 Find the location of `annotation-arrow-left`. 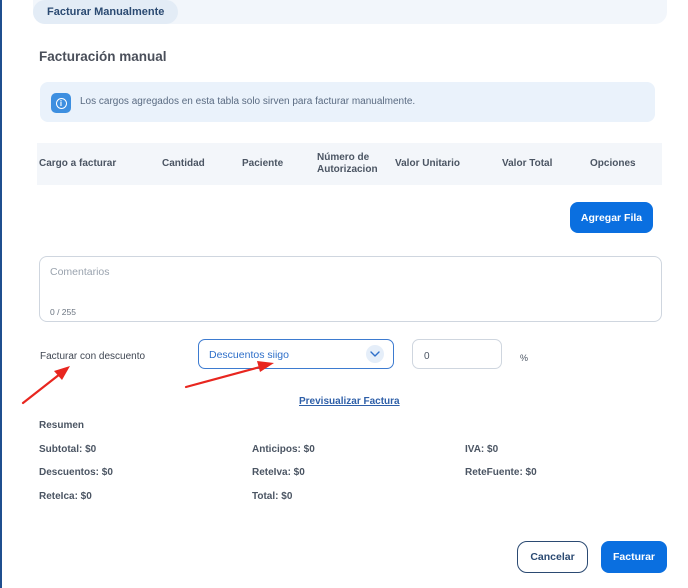

annotation-arrow-left is located at coordinates (45, 385).